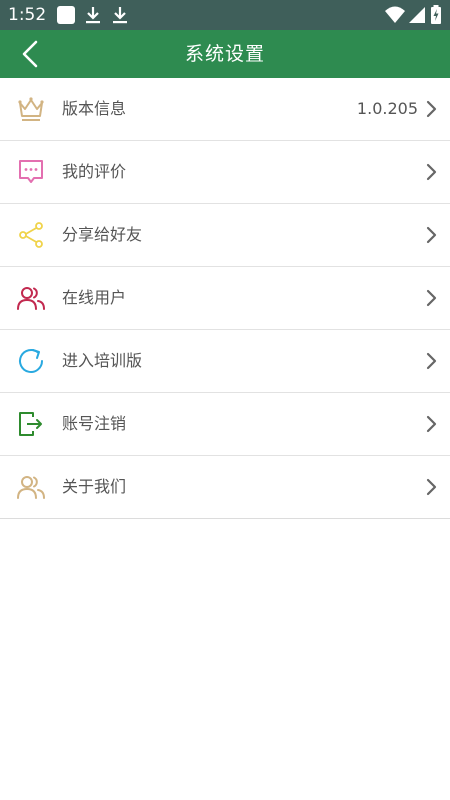  I want to click on settings-item-label: 关于我们, so click(94, 486).